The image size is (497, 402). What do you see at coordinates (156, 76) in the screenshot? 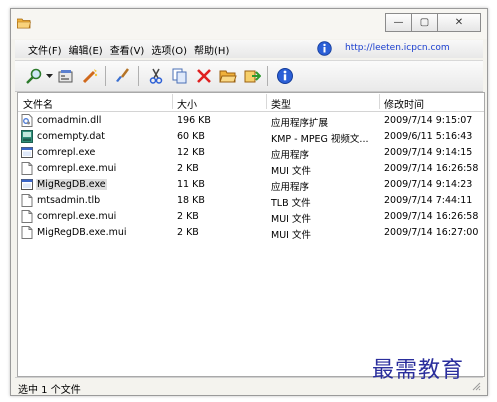
I see `cut-icon` at bounding box center [156, 76].